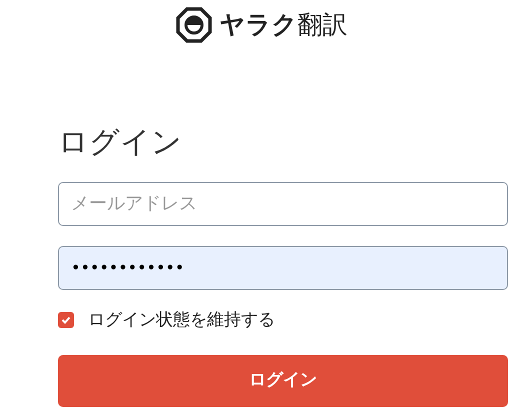  I want to click on logo-icon, so click(194, 24).